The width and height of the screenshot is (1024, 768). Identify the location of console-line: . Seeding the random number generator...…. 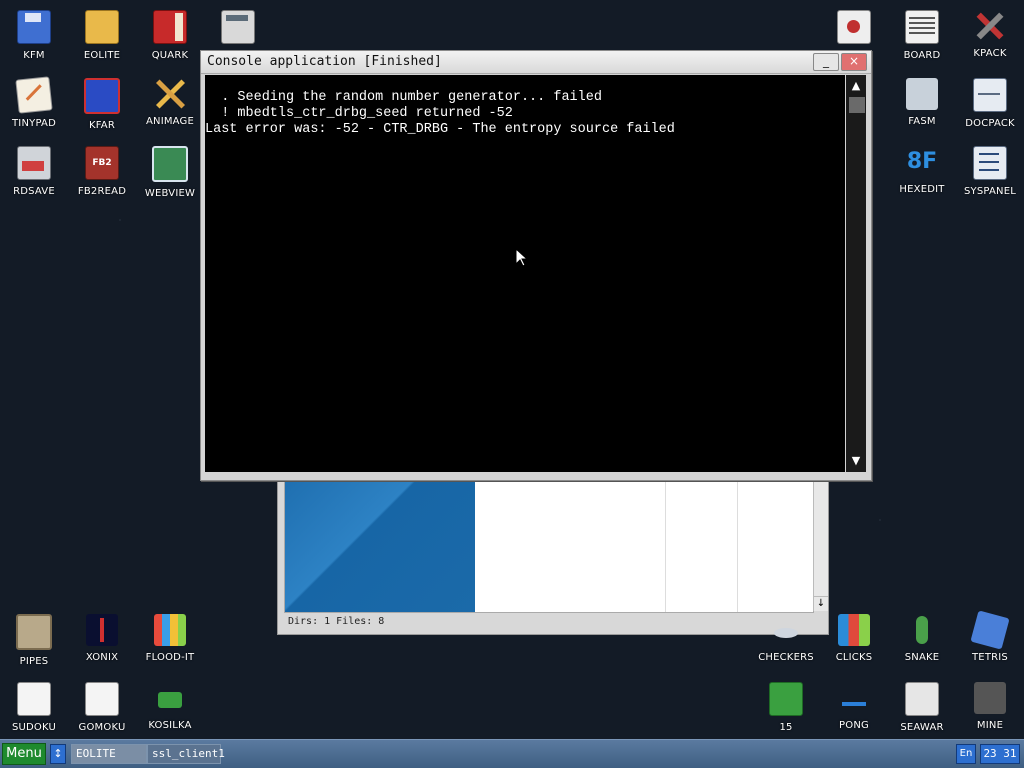
(403, 97).